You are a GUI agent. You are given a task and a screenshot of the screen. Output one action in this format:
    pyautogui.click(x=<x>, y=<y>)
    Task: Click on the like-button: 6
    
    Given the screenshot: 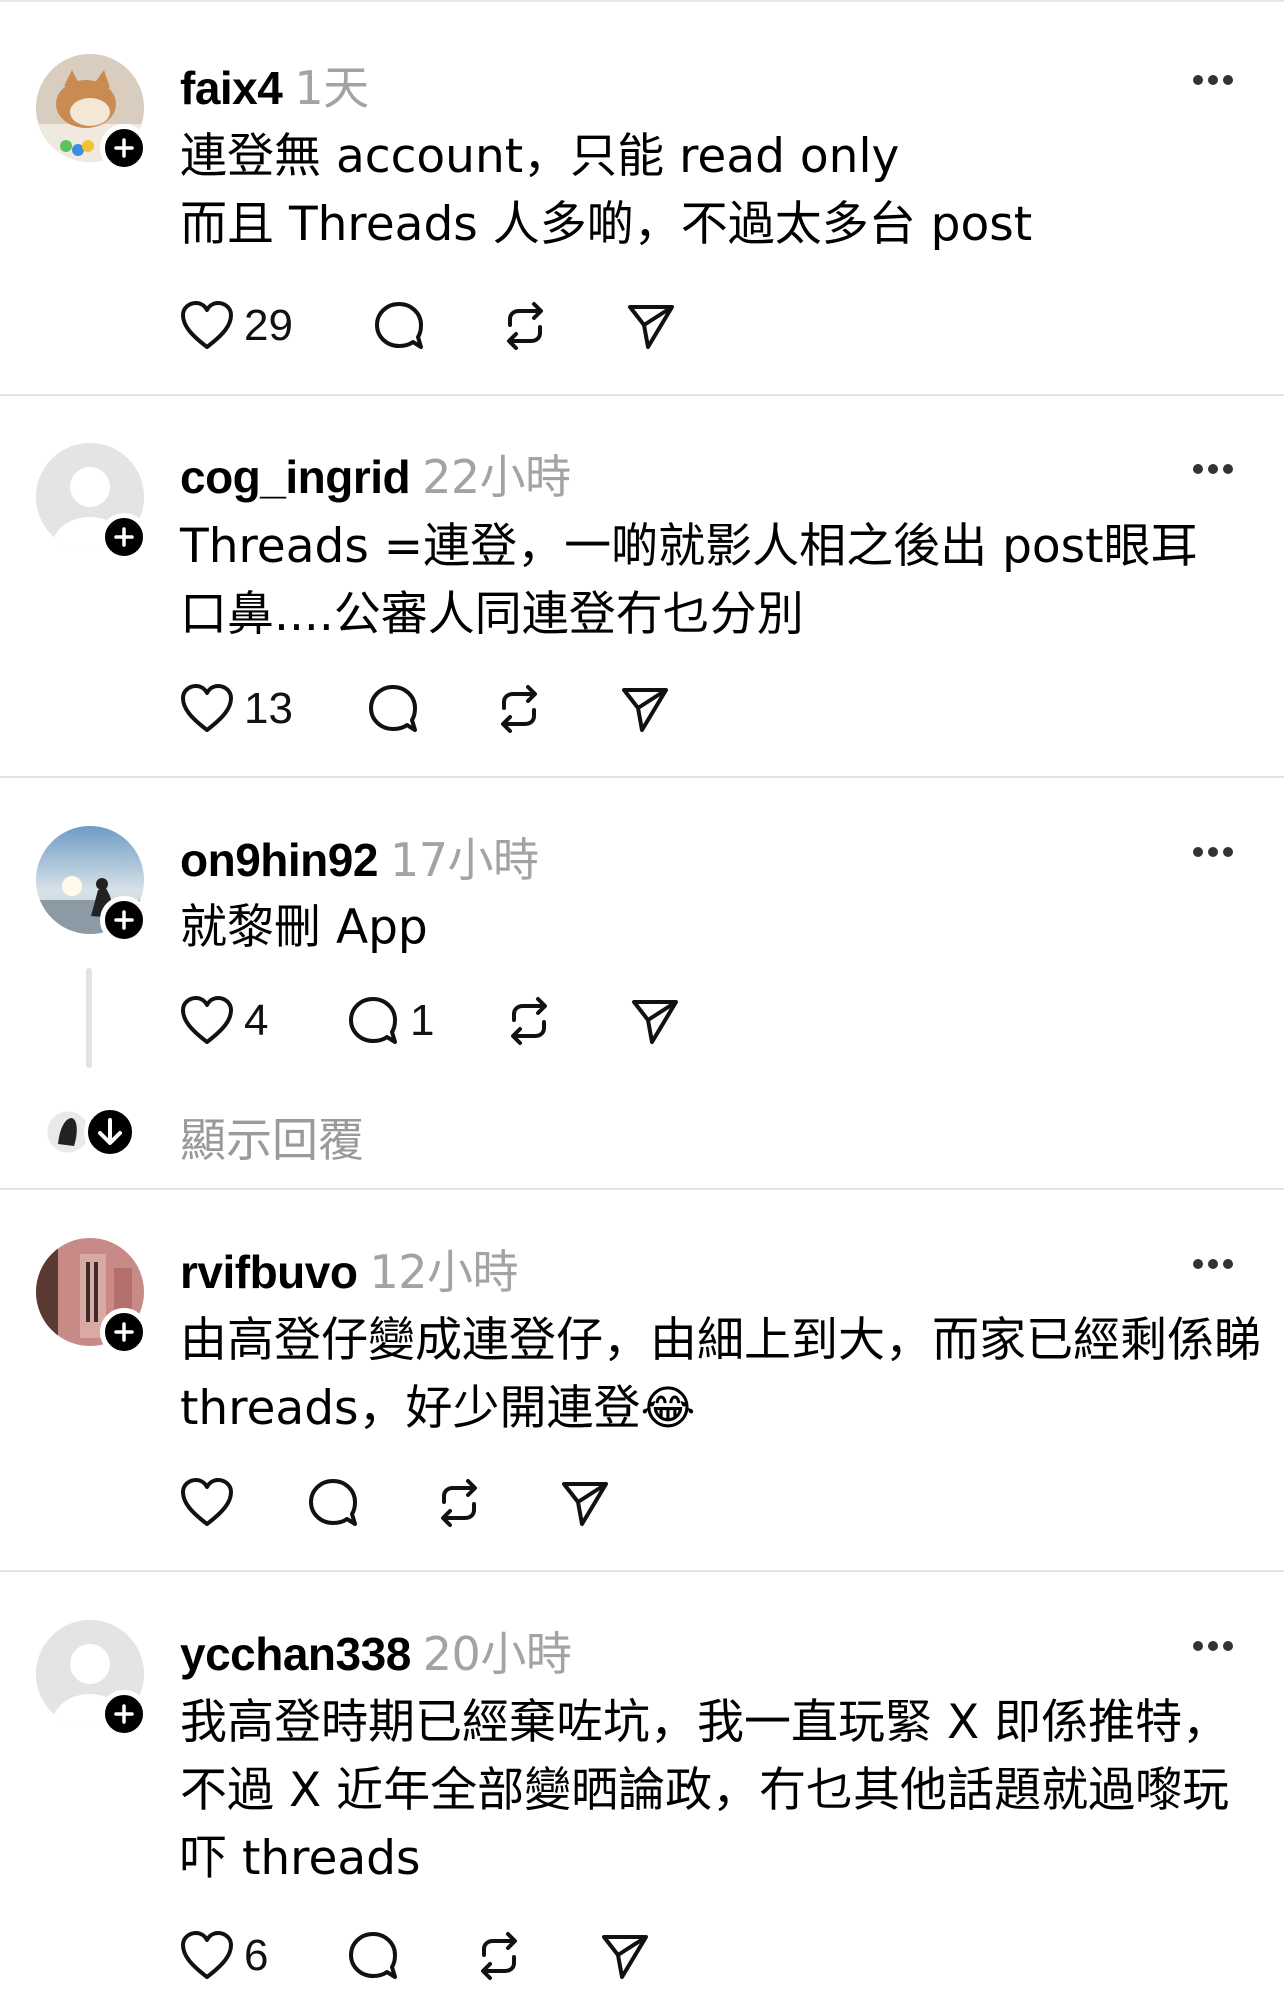 What is the action you would take?
    pyautogui.click(x=224, y=1956)
    